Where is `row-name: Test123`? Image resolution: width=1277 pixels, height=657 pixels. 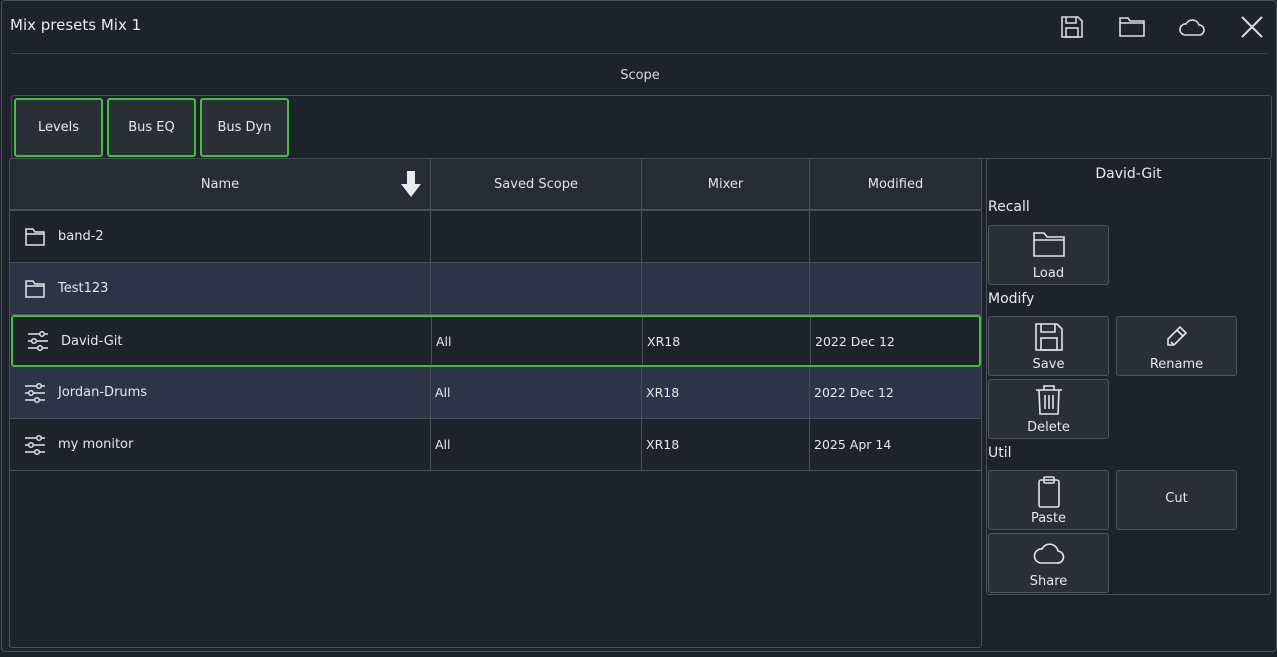 row-name: Test123 is located at coordinates (83, 288).